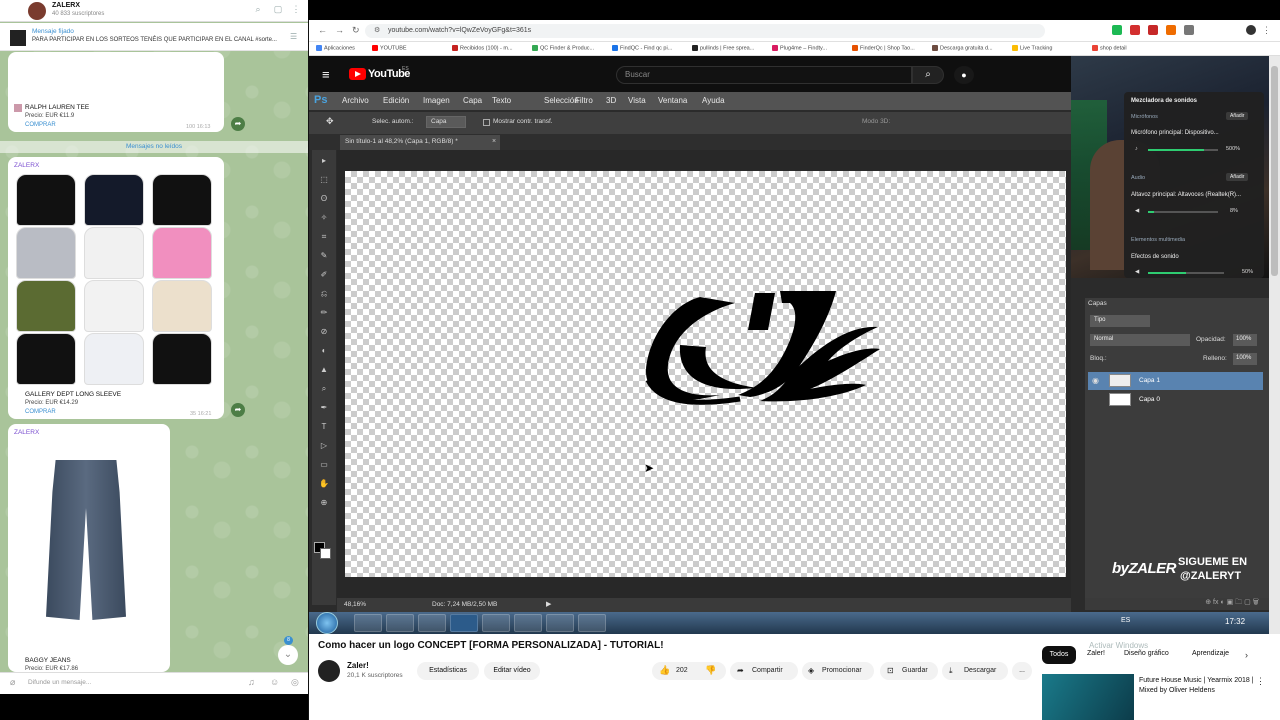  Describe the element at coordinates (324, 446) in the screenshot. I see `tool-icon: ▷` at that location.